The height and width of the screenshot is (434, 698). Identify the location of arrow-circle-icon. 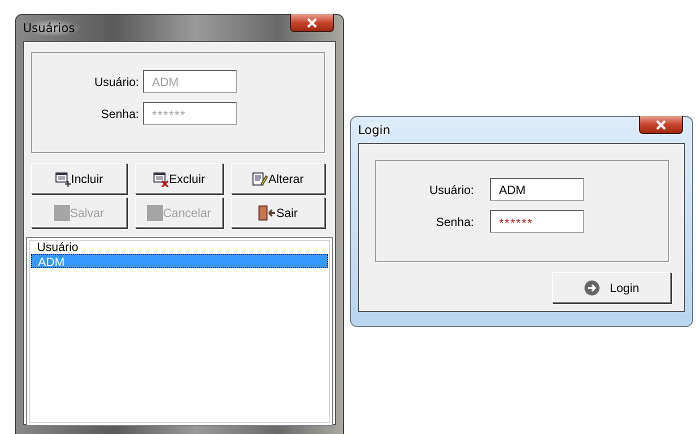
(592, 288).